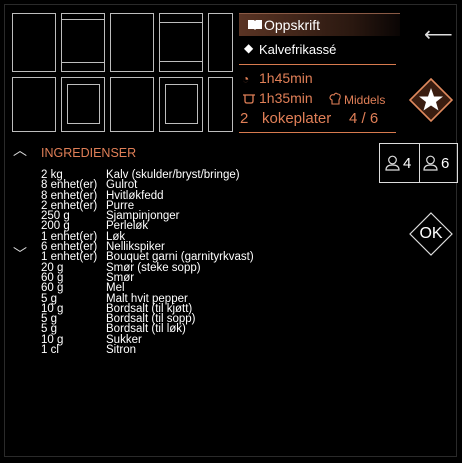 This screenshot has width=462, height=463. What do you see at coordinates (439, 163) in the screenshot?
I see `servings-option-6: 6` at bounding box center [439, 163].